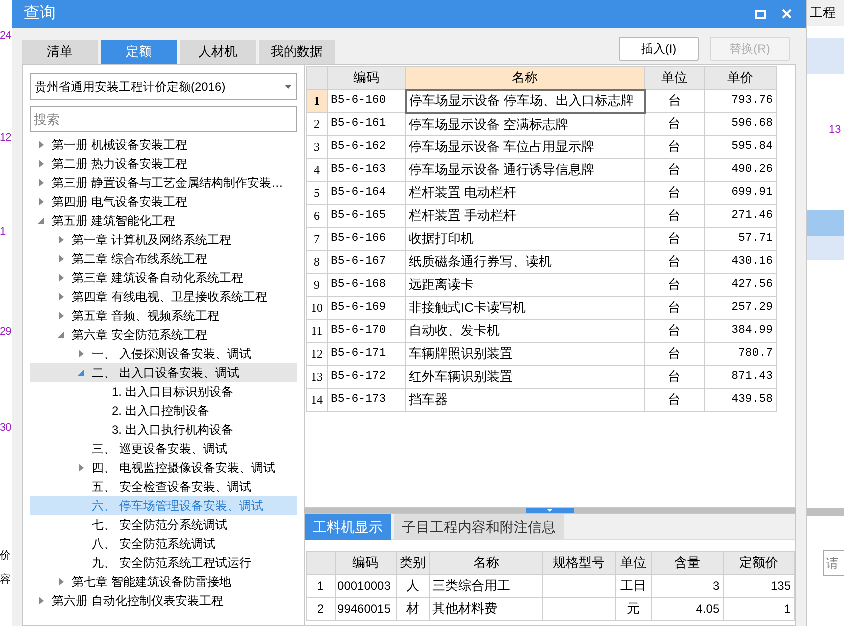 This screenshot has height=626, width=844. I want to click on tree-item: 七、 安全防范分系统调试, so click(163, 524).